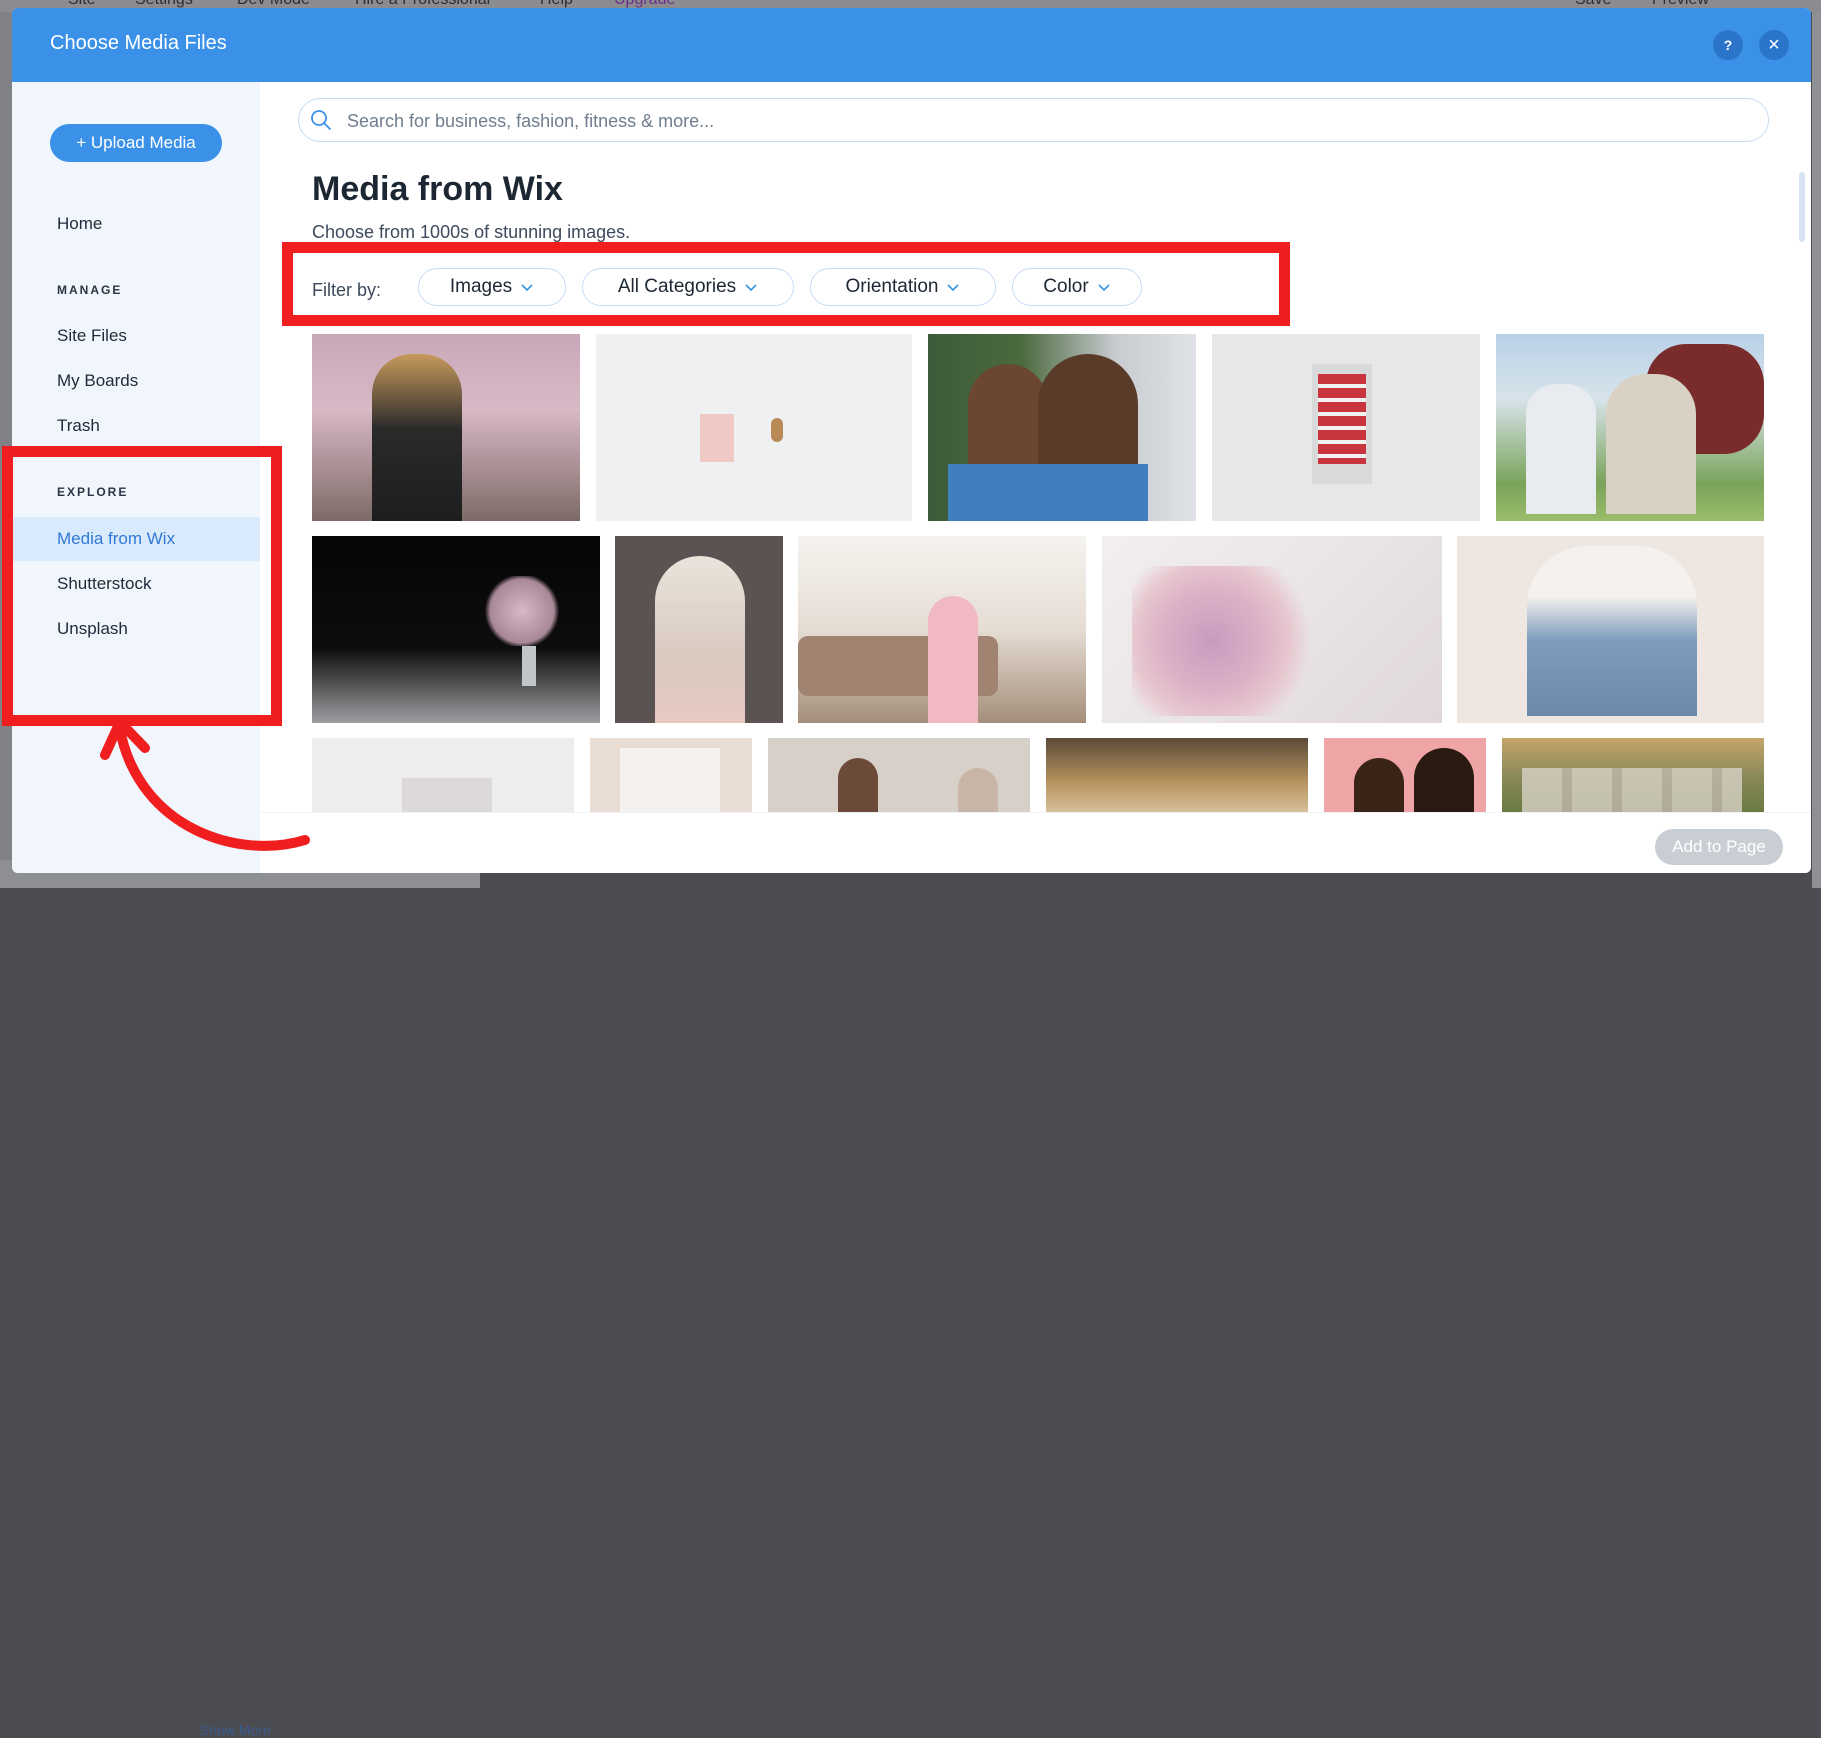 The height and width of the screenshot is (1738, 1821). Describe the element at coordinates (136, 584) in the screenshot. I see `sidebar-item-shutterstock: Shutterstock` at that location.